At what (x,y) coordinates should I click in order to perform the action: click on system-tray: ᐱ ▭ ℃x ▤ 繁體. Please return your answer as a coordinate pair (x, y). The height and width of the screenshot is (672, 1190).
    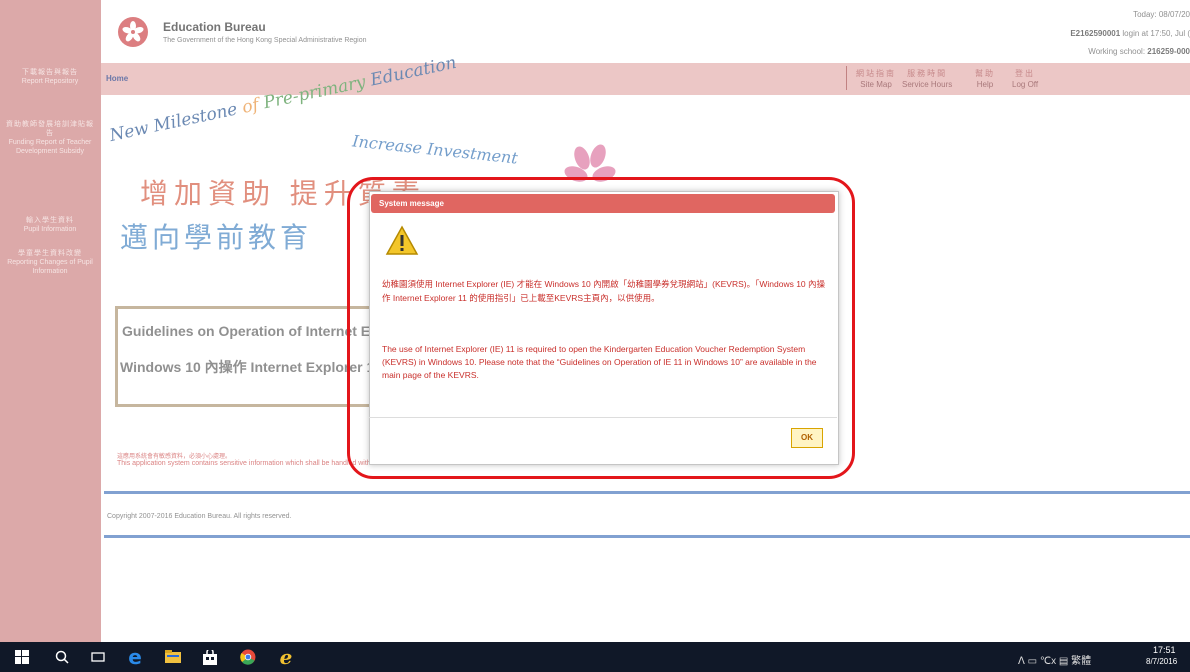
    Looking at the image, I should click on (1054, 659).